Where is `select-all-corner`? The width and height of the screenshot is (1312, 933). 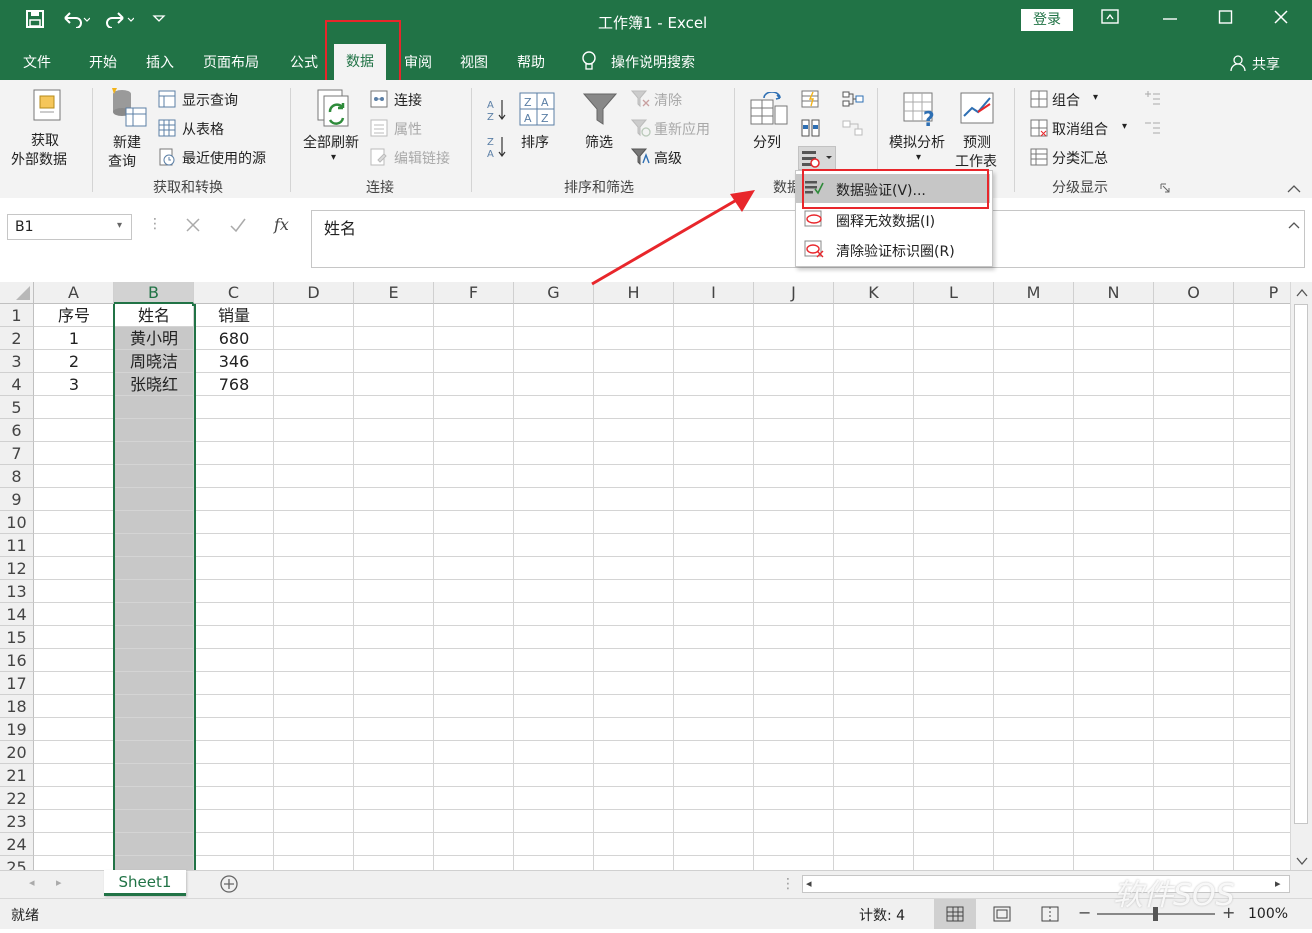 select-all-corner is located at coordinates (17, 293).